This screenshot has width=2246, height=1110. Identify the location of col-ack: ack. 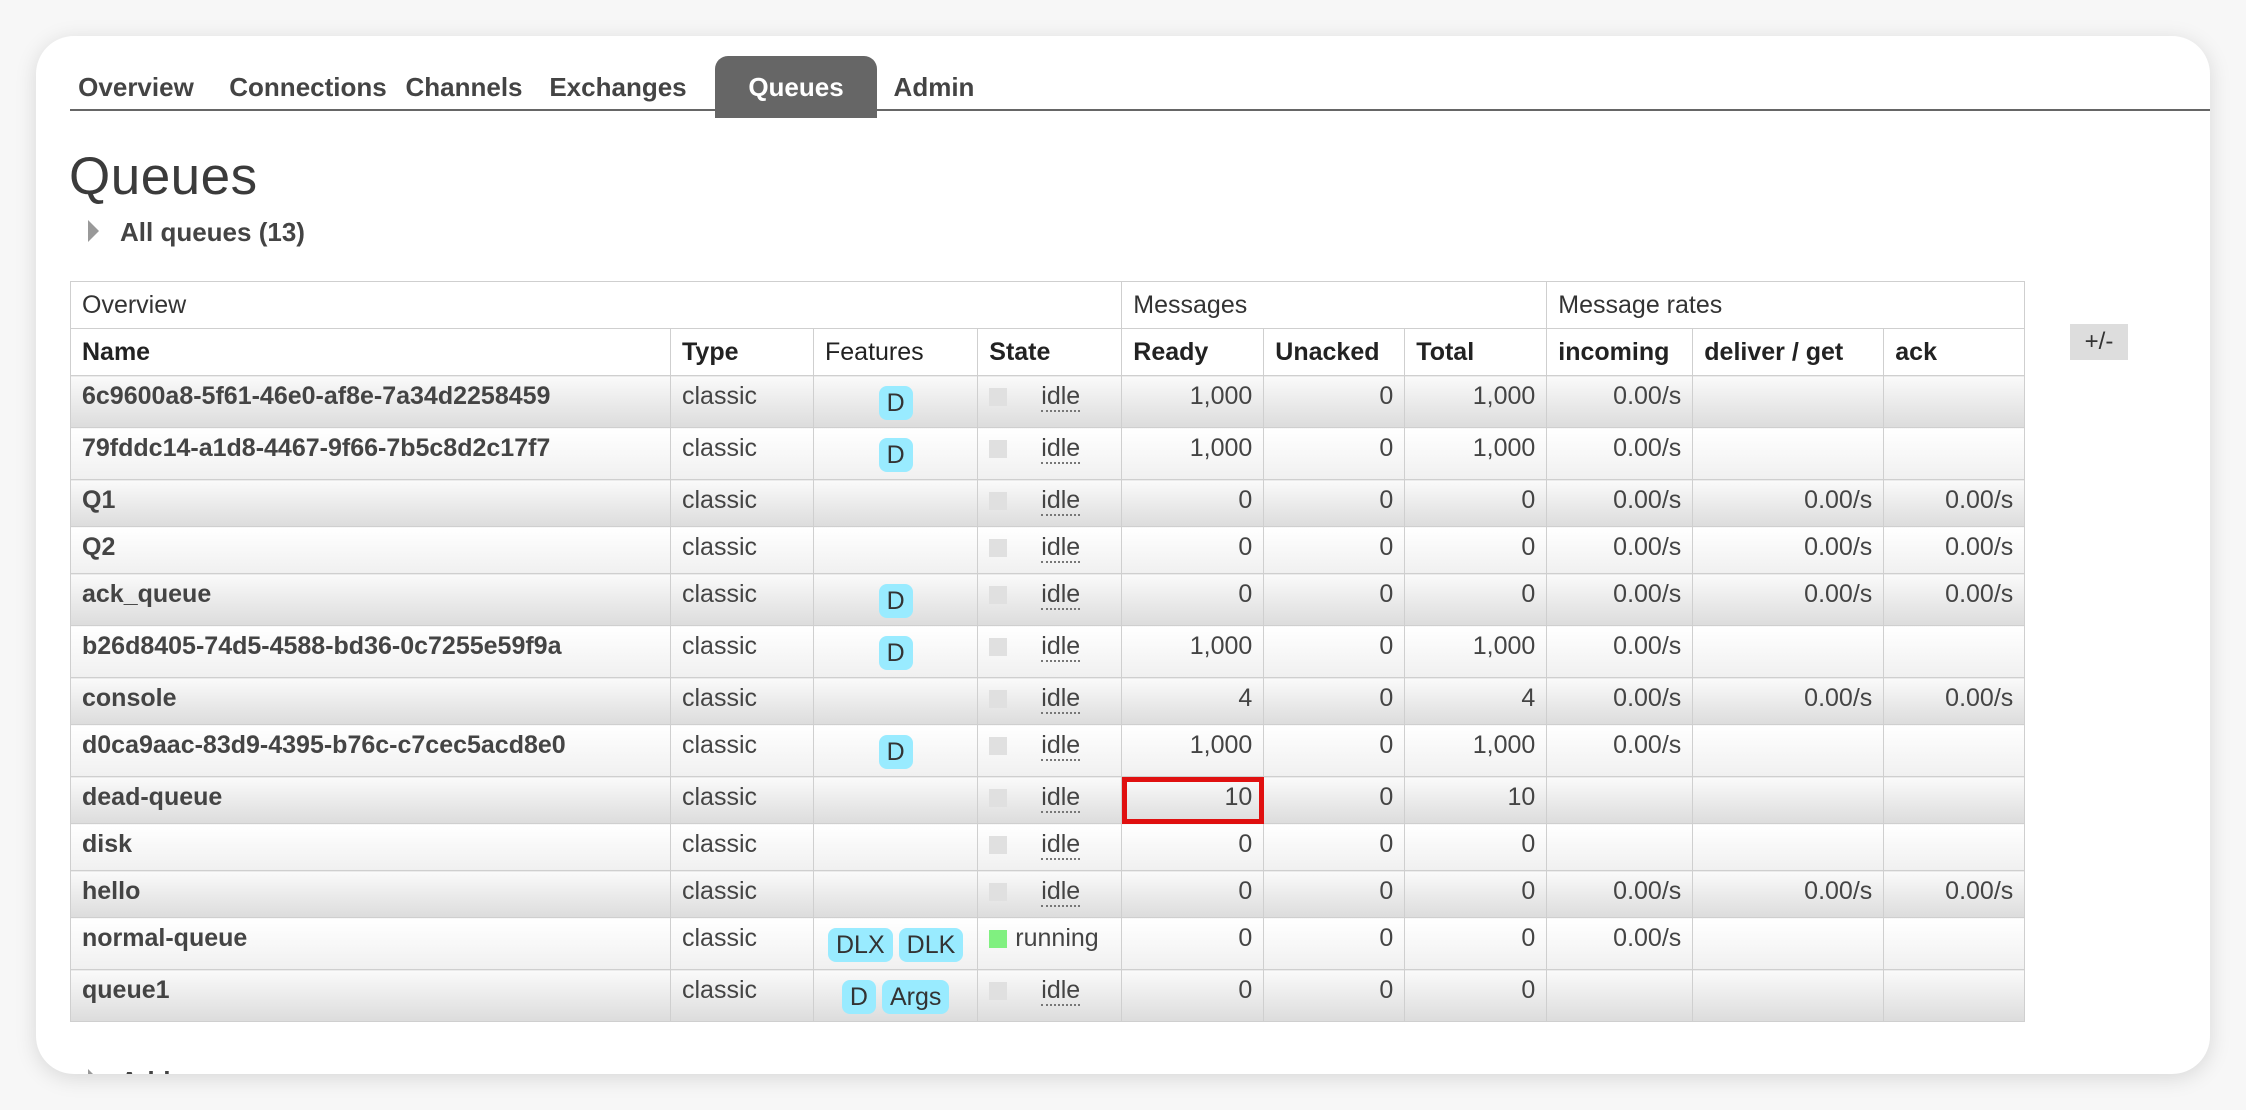
(1954, 352).